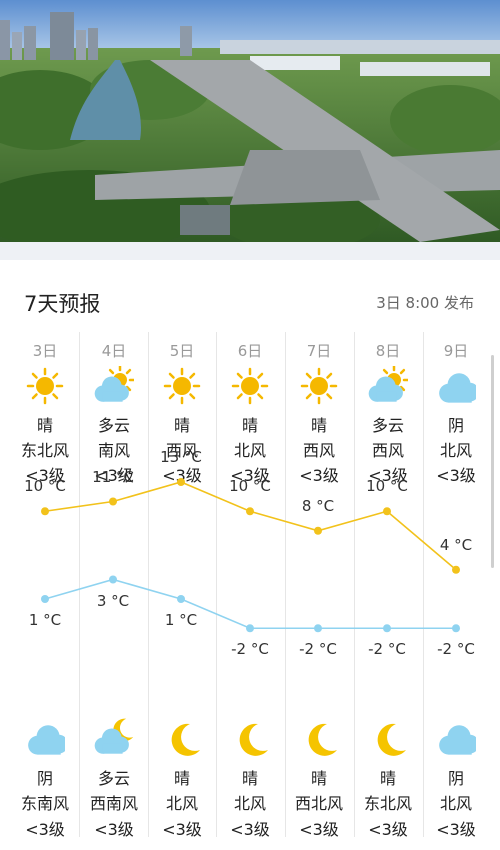 The height and width of the screenshot is (850, 500). I want to click on publish-time: 3日 8:00 发布, so click(425, 303).